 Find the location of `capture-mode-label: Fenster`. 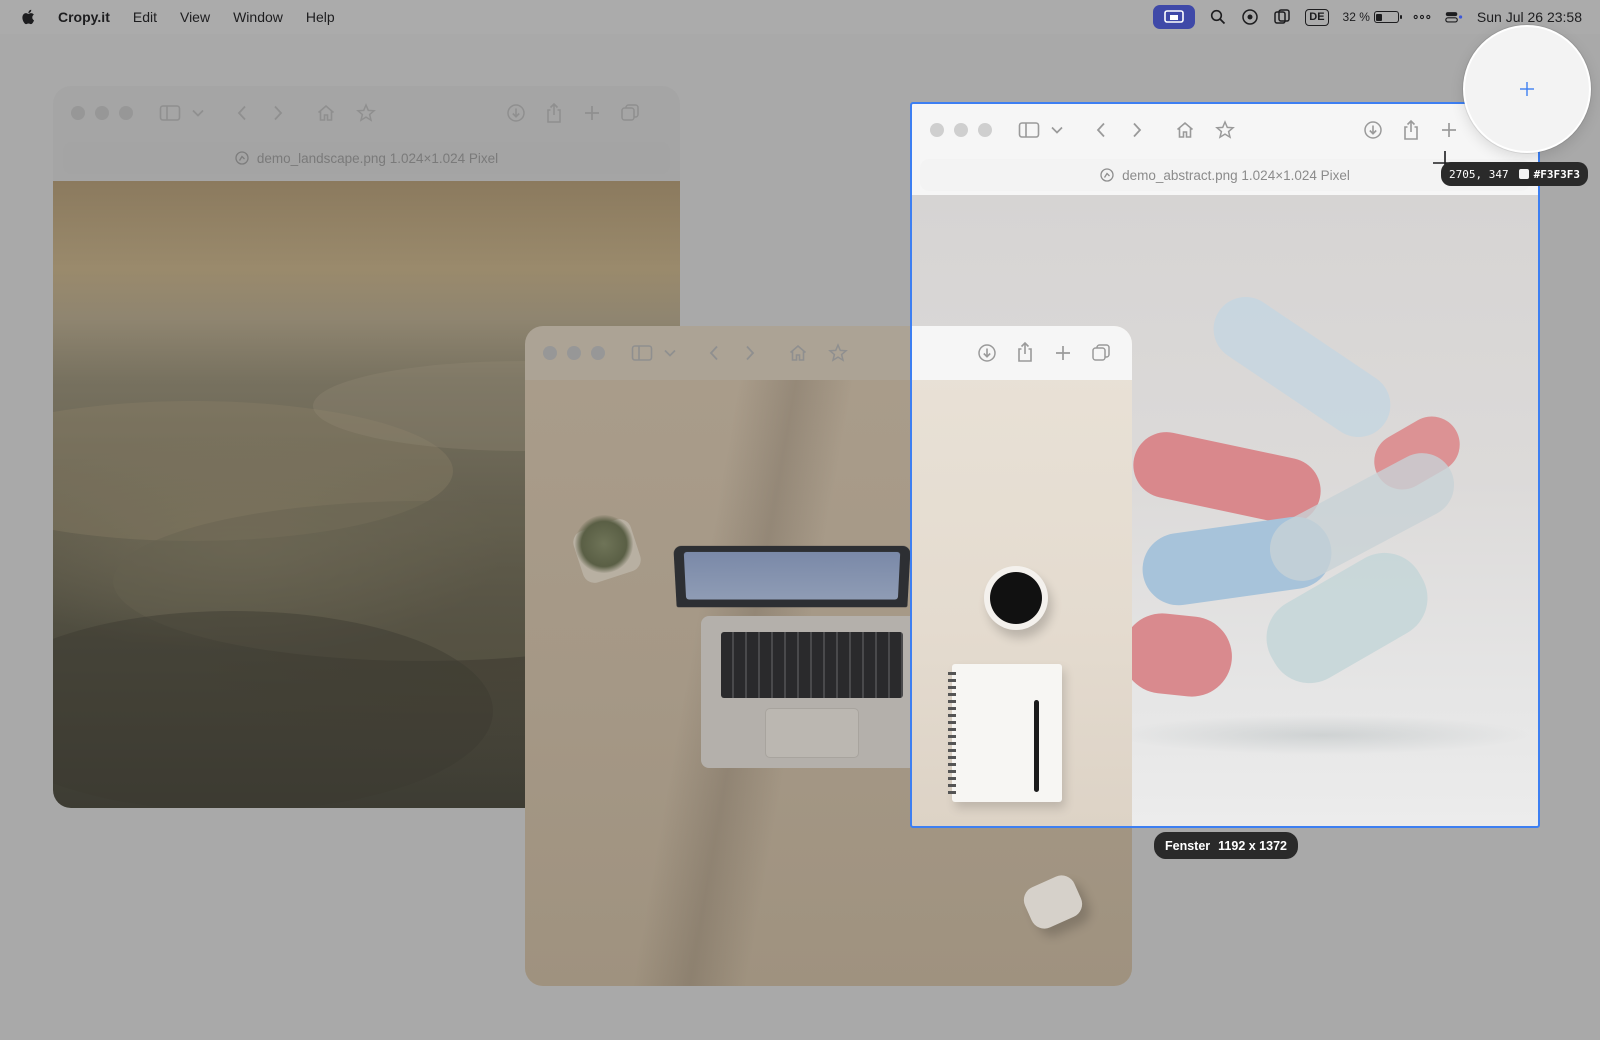

capture-mode-label: Fenster is located at coordinates (1188, 845).